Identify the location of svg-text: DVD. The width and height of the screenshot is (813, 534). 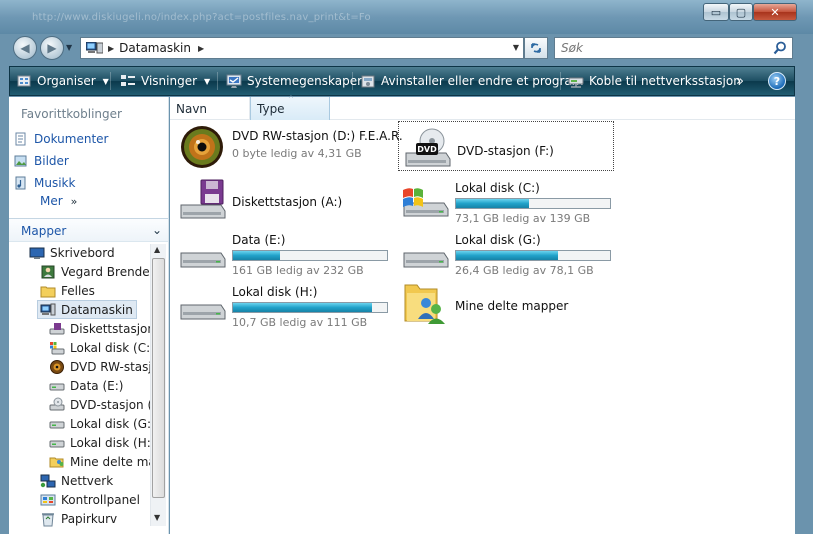
(427, 149).